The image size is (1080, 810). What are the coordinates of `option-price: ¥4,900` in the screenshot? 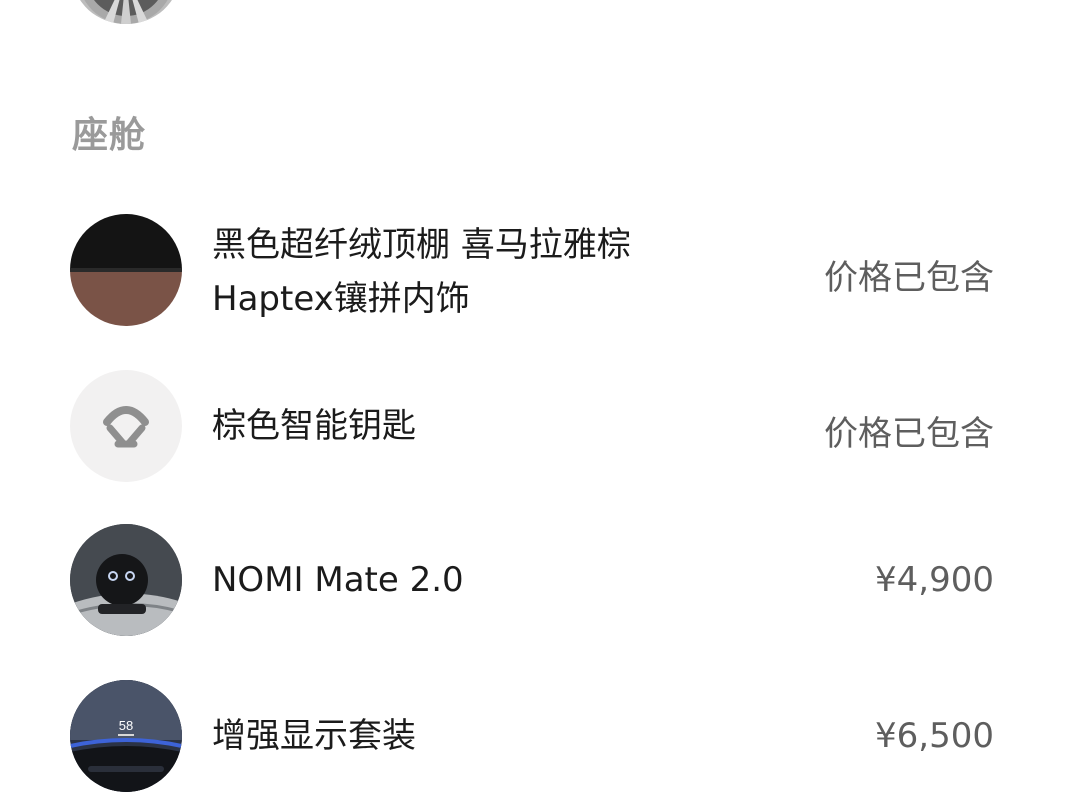 It's located at (934, 580).